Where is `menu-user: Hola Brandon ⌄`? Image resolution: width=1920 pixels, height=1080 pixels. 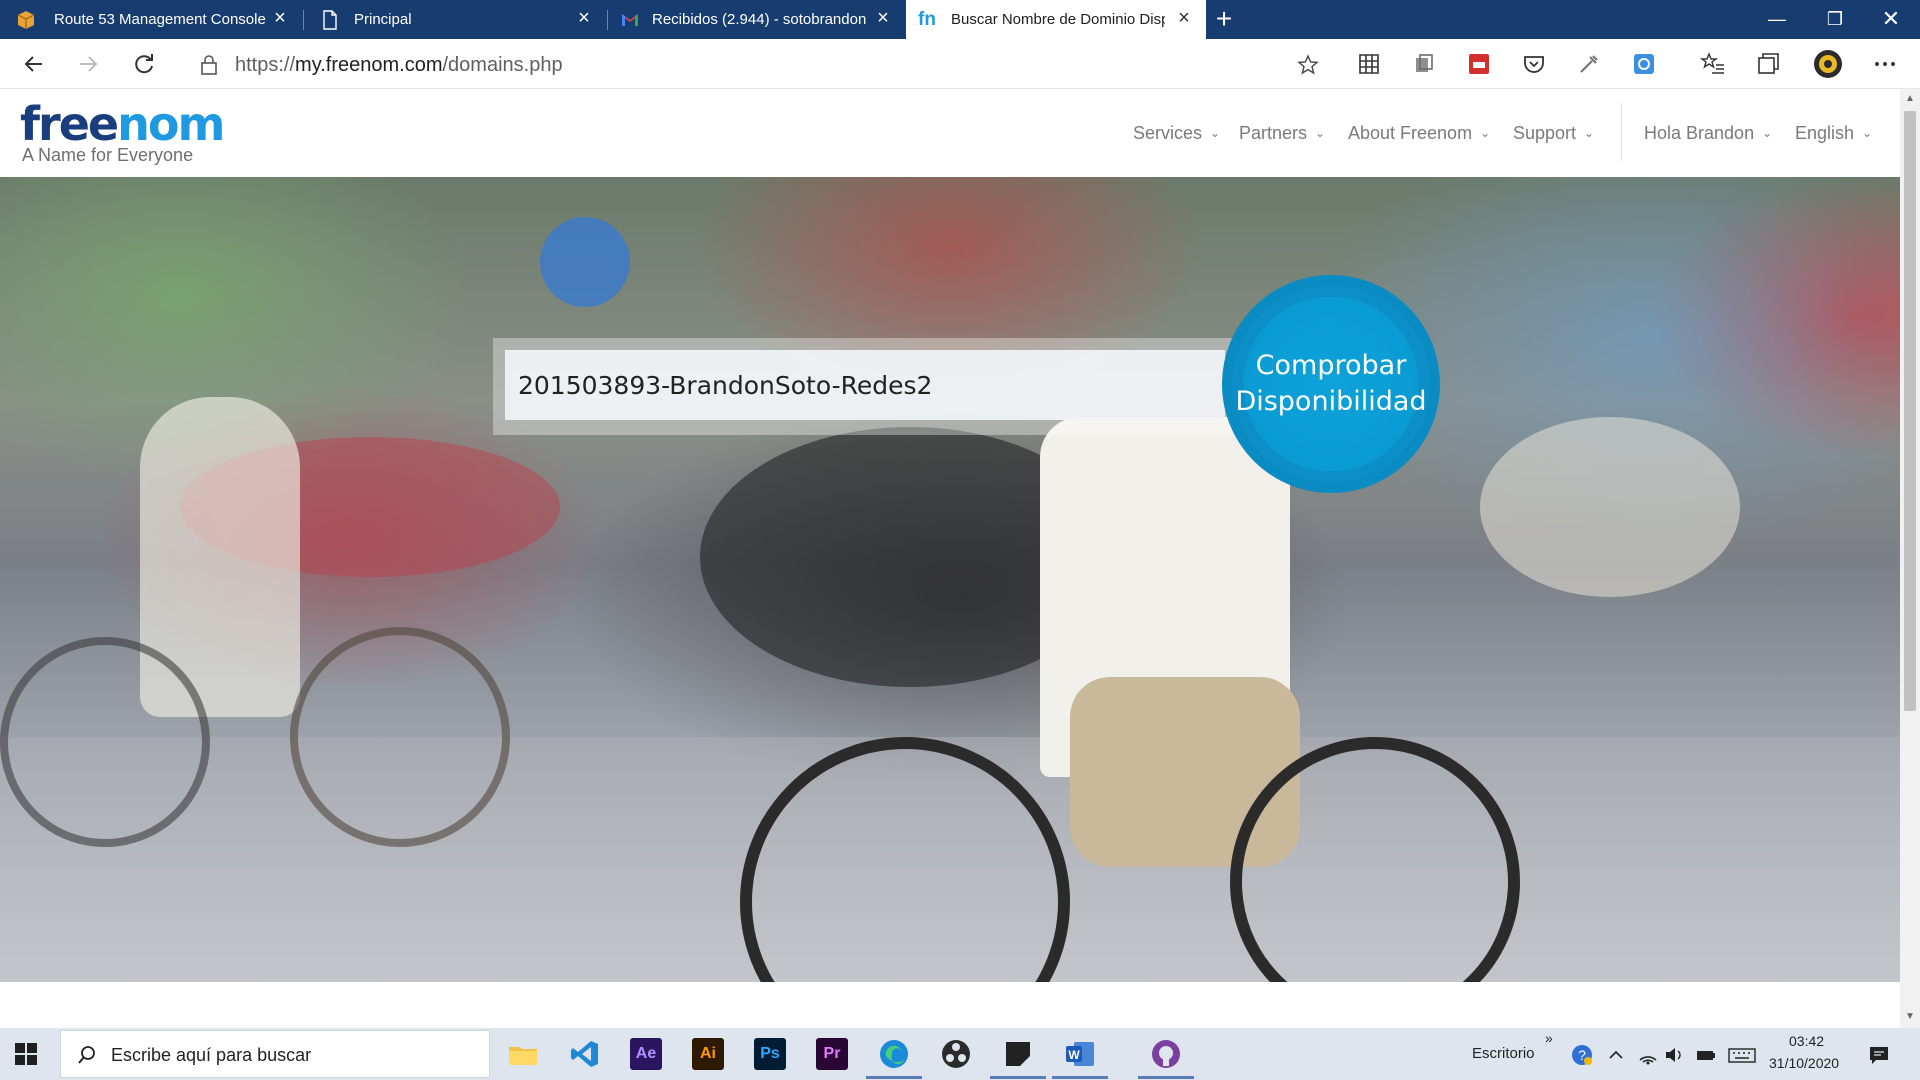
menu-user: Hola Brandon ⌄ is located at coordinates (1708, 133).